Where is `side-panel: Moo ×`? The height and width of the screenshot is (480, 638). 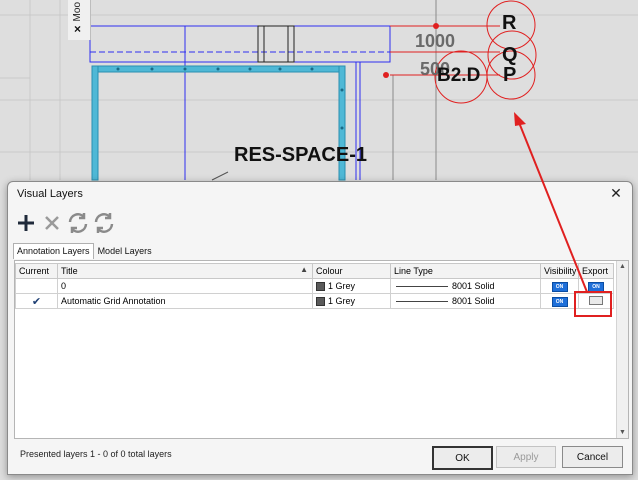
side-panel: Moo × is located at coordinates (79, 20).